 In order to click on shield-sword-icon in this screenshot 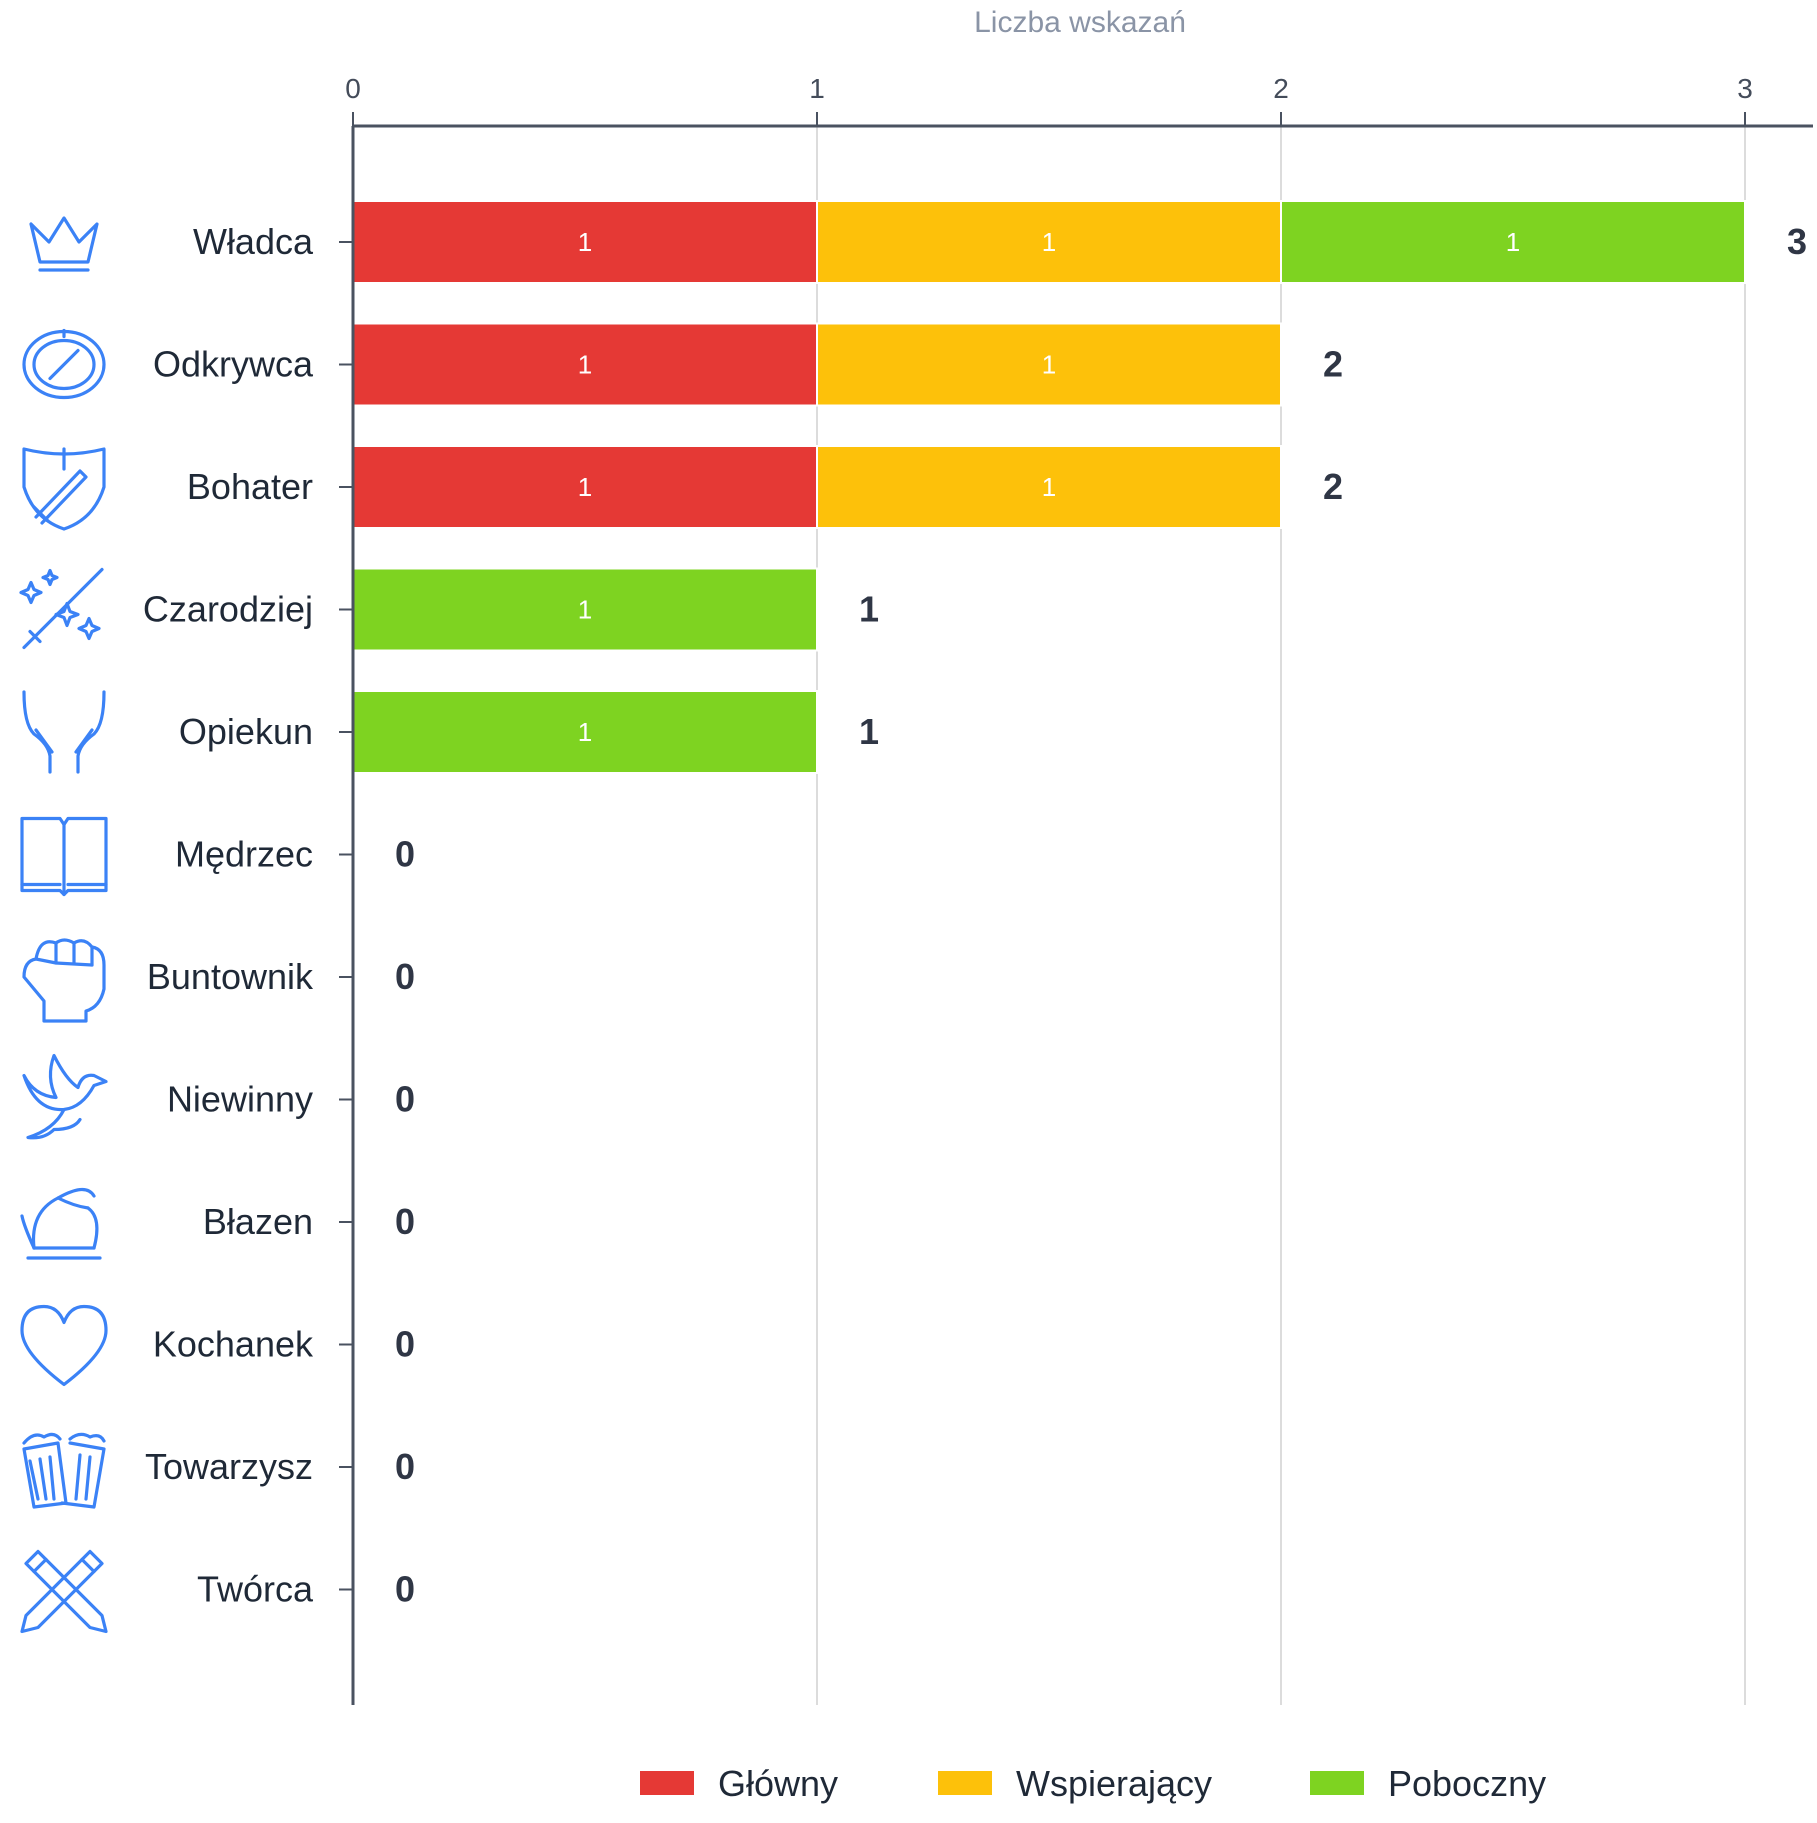, I will do `click(64, 489)`.